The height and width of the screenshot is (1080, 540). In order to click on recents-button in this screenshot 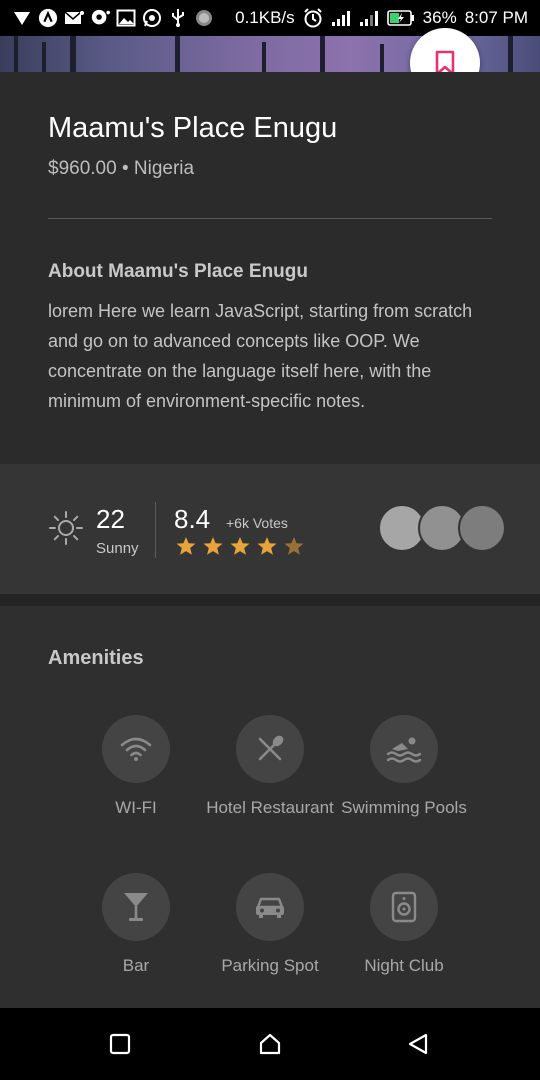, I will do `click(120, 1044)`.